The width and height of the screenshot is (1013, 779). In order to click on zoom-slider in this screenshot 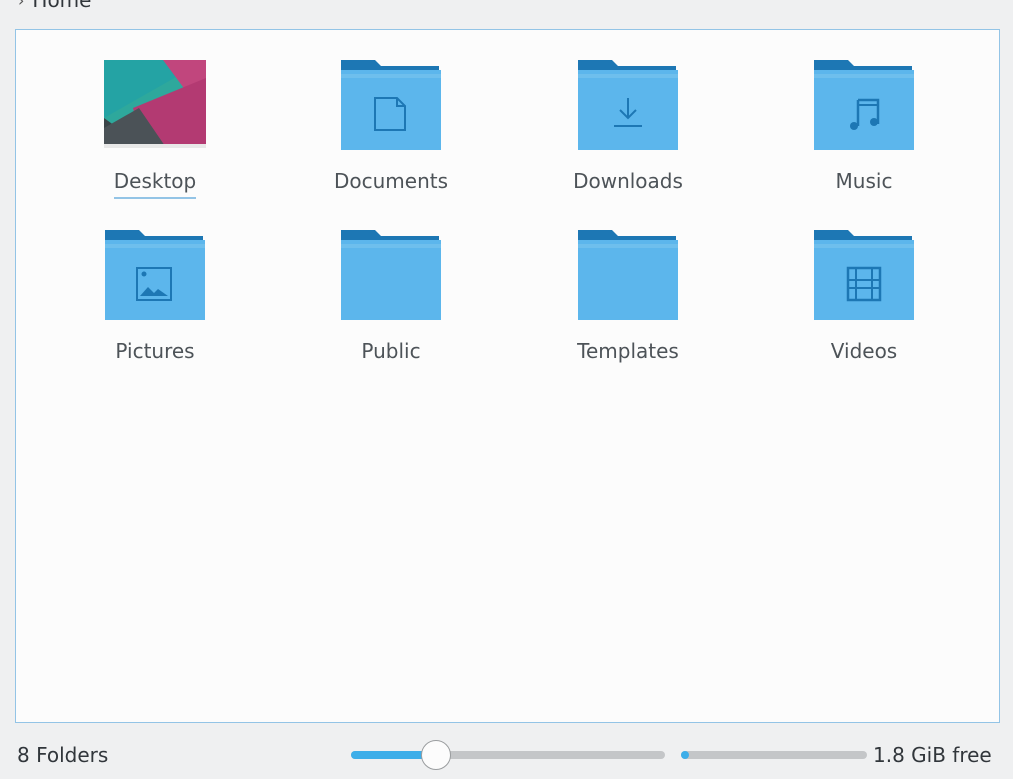, I will do `click(508, 755)`.